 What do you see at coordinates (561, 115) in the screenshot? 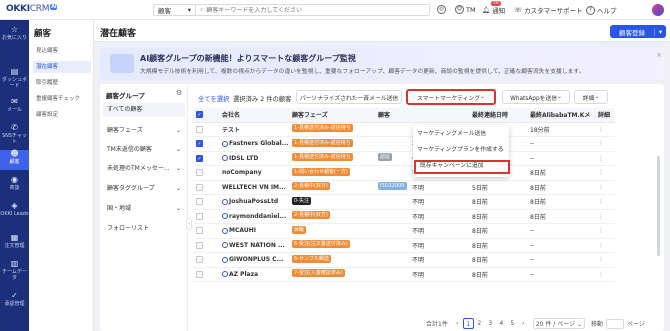
I see `col-alibaba: 最終AlibabaTM.Kメ` at bounding box center [561, 115].